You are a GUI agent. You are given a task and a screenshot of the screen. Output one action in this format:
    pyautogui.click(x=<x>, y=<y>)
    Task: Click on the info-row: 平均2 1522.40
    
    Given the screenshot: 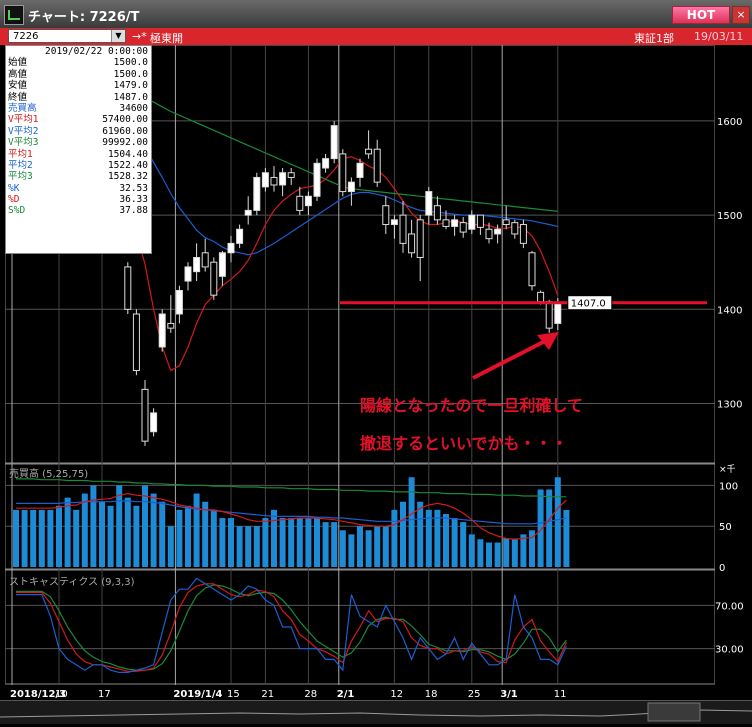 What is the action you would take?
    pyautogui.click(x=78, y=165)
    